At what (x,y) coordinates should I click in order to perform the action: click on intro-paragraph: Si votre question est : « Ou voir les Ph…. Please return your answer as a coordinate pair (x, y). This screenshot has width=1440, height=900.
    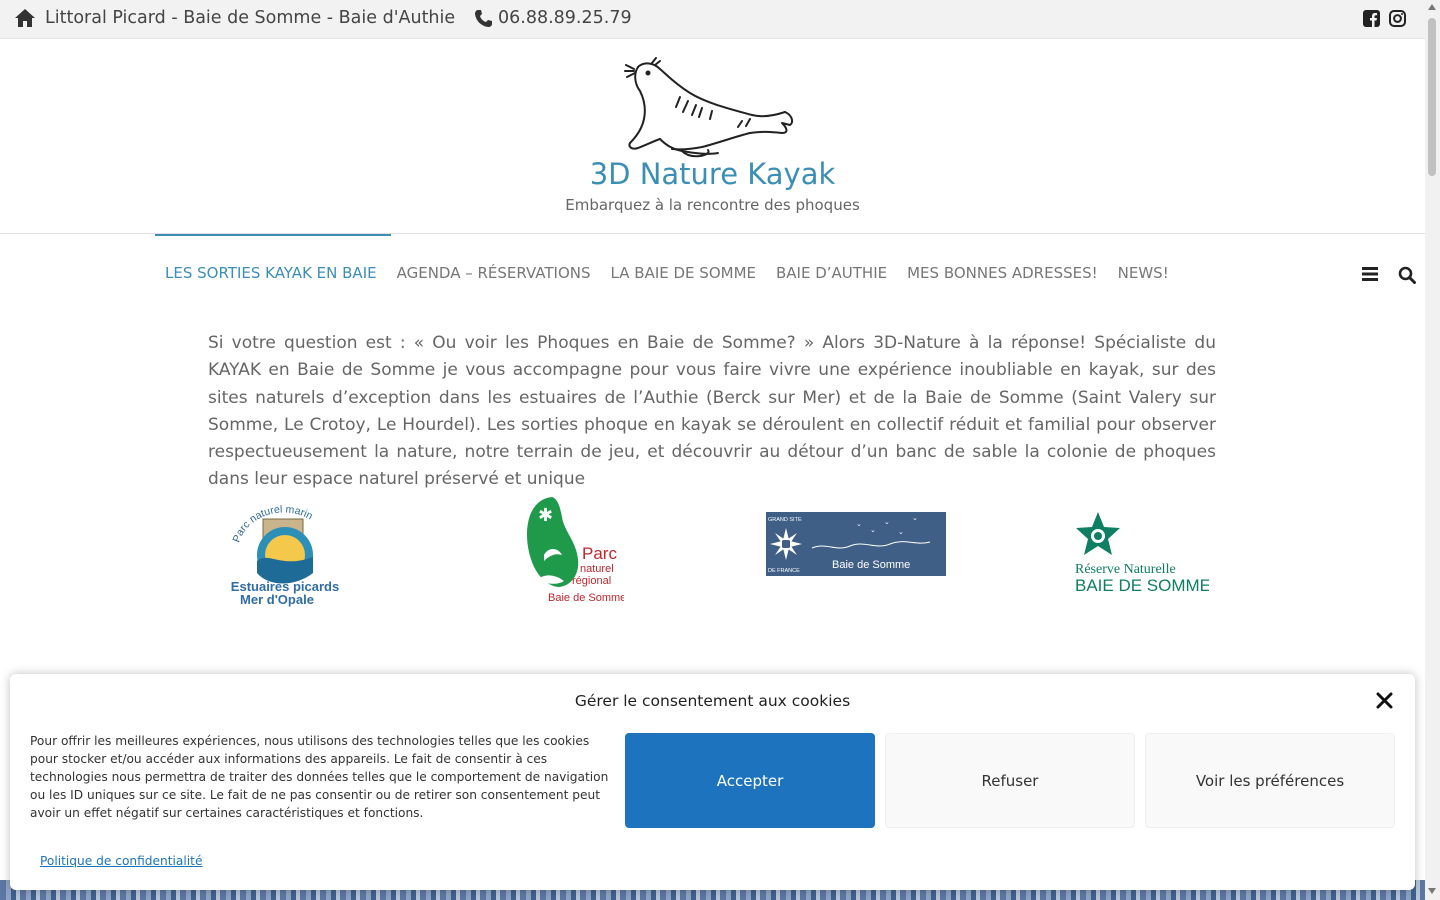
    Looking at the image, I should click on (712, 411).